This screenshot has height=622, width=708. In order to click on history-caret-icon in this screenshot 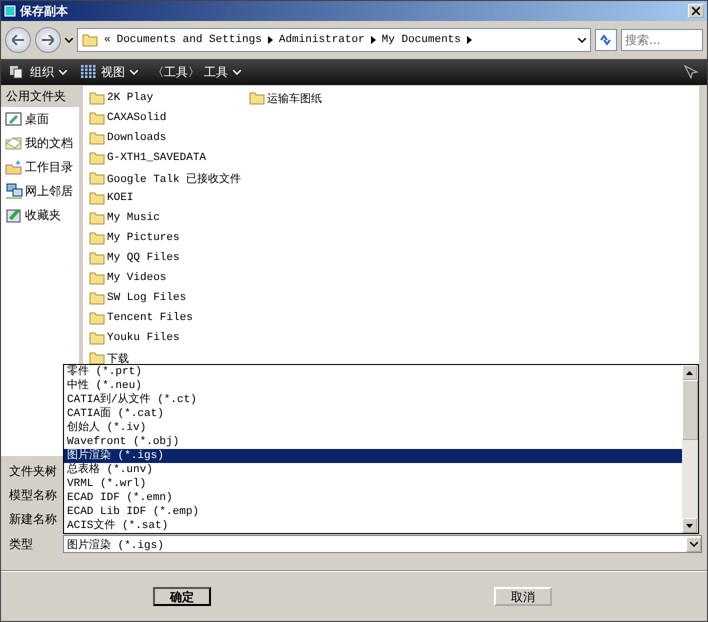, I will do `click(69, 40)`.